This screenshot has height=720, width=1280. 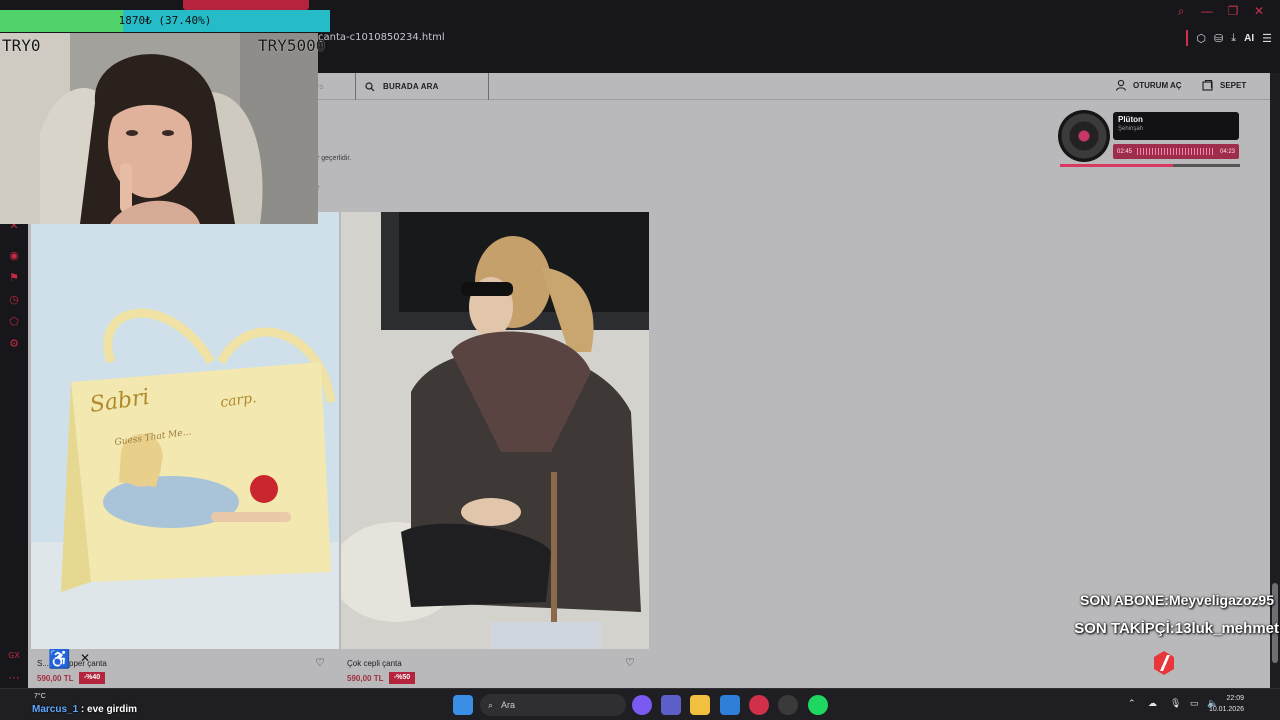 I want to click on playback-bar: 02:45 04:23, so click(x=1176, y=151).